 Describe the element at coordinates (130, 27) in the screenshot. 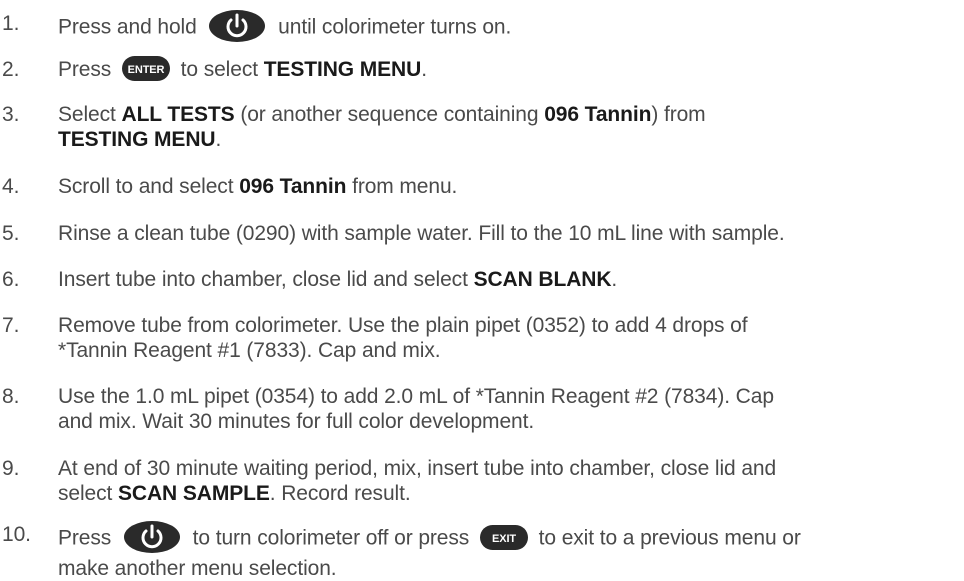

I see `step-text-part: Press and hold` at that location.